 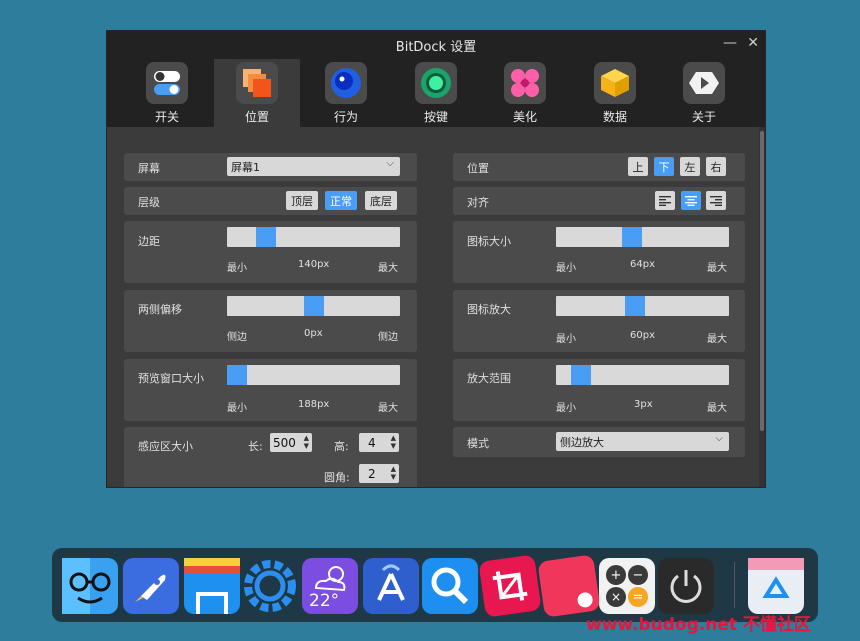 What do you see at coordinates (171, 378) in the screenshot?
I see `preview-size-label: 预览窗口大小` at bounding box center [171, 378].